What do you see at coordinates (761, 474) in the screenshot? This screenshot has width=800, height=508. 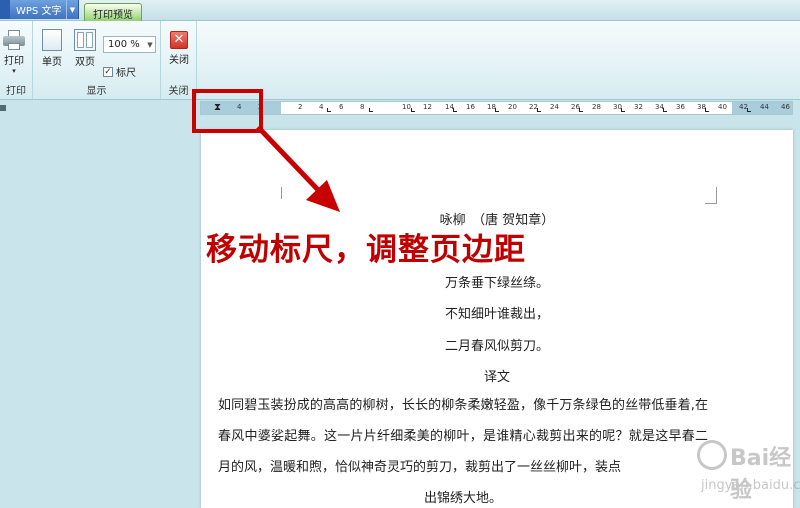 I see `watermark-brand: Bai经验` at bounding box center [761, 474].